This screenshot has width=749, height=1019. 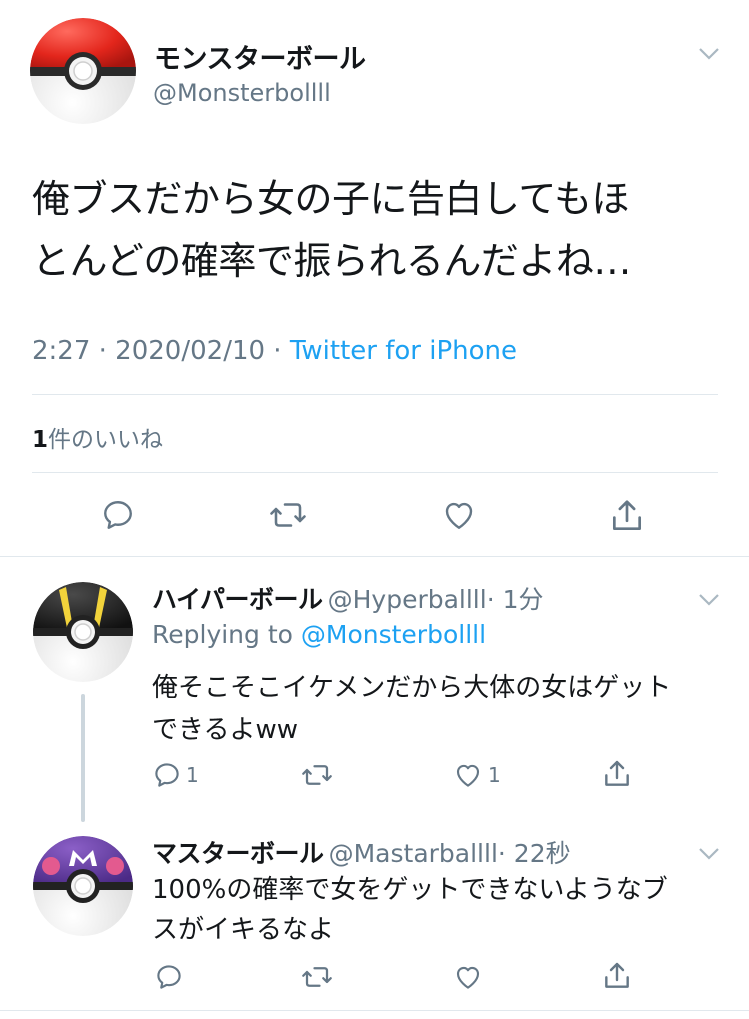 What do you see at coordinates (238, 853) in the screenshot?
I see `reply2-display-name: マスターボール` at bounding box center [238, 853].